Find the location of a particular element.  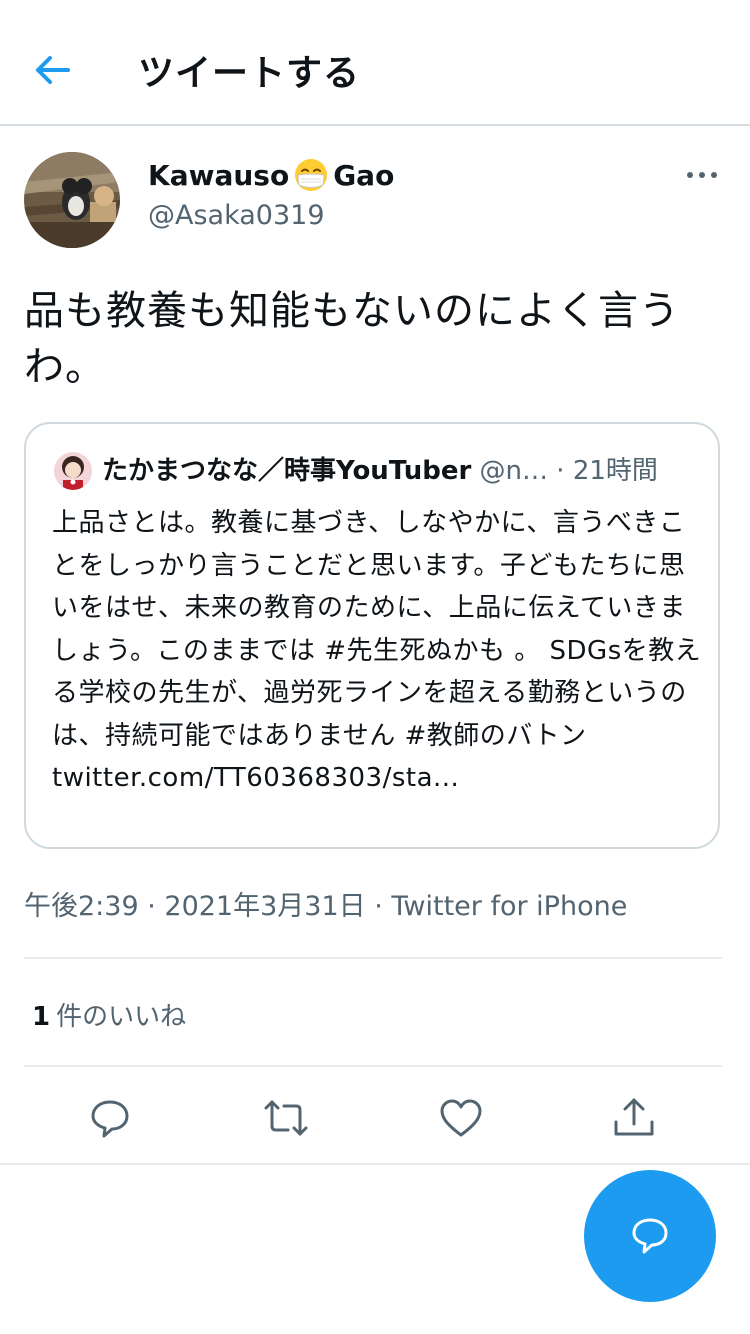

compose-reply-icon is located at coordinates (650, 1236).